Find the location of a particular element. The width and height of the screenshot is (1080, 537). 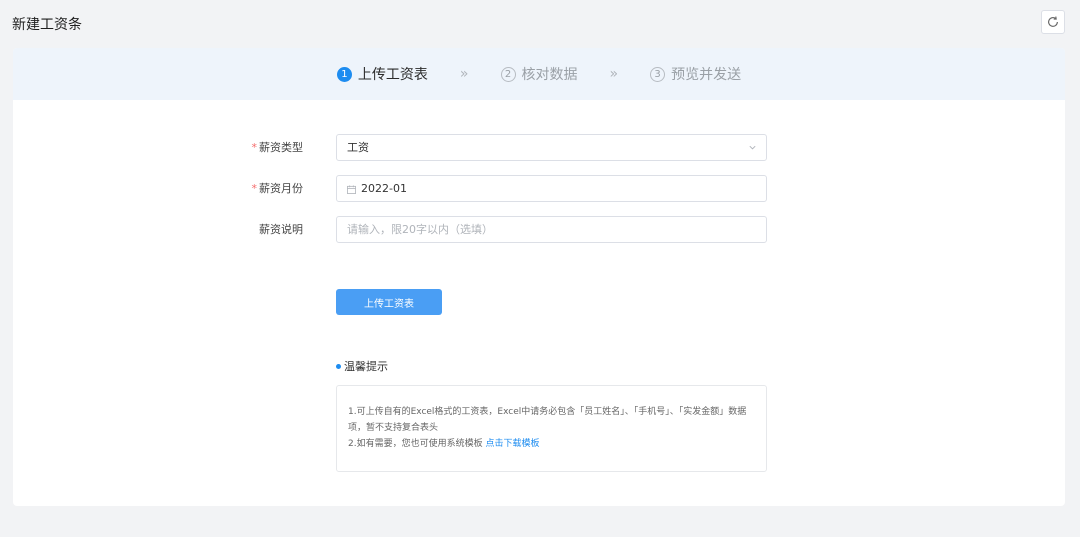

desc-label: 薪资说明 is located at coordinates (281, 229).